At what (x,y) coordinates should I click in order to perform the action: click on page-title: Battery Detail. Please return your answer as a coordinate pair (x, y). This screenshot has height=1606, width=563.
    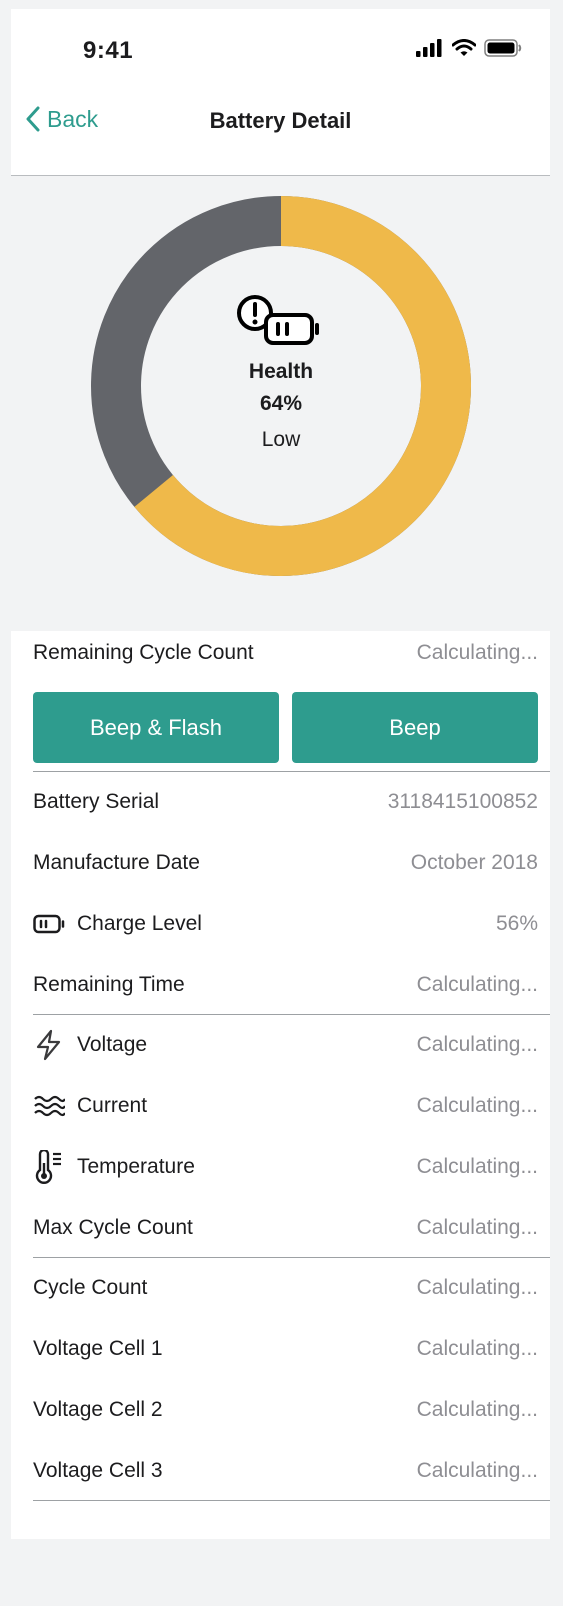
    Looking at the image, I should click on (280, 120).